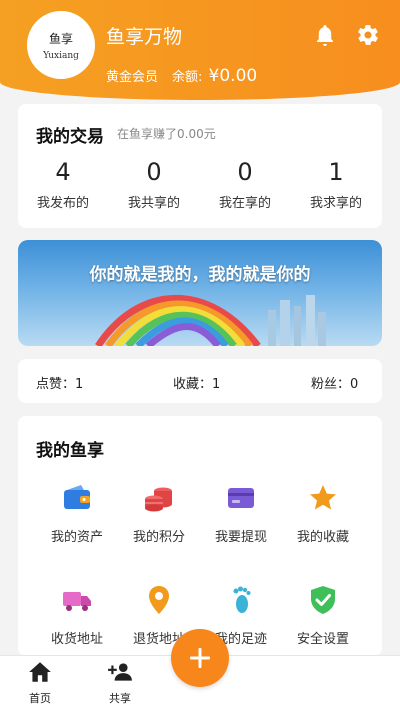  I want to click on stat-shared: 0 我共享的, so click(154, 184).